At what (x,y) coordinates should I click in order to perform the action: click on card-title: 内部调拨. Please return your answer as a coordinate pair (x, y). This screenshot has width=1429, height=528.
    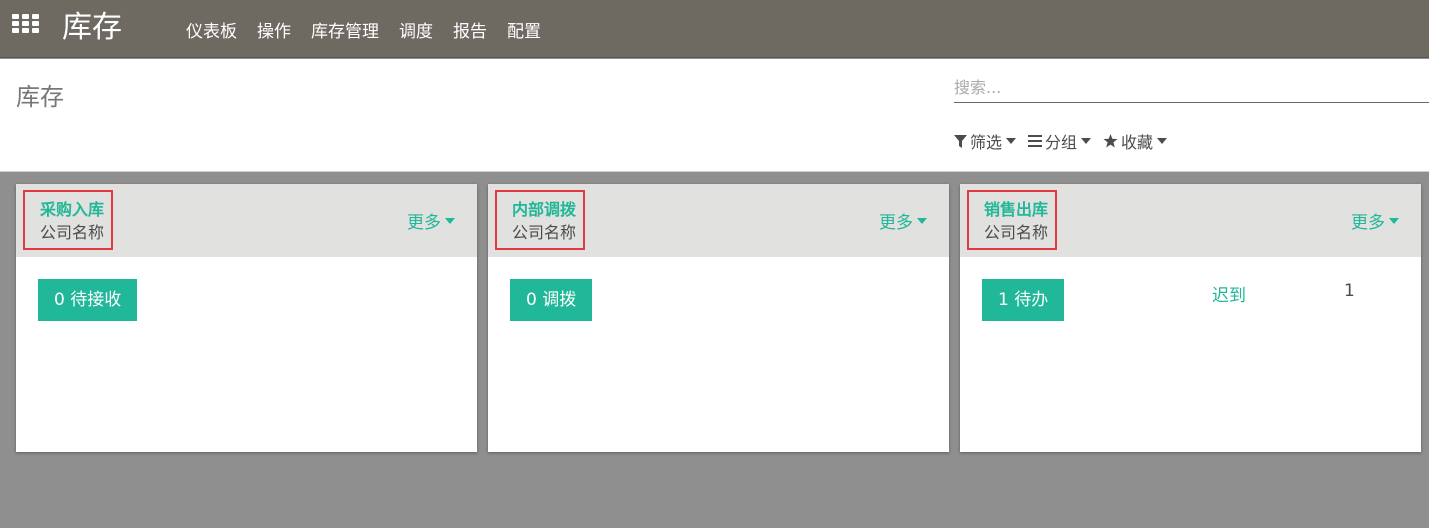
    Looking at the image, I should click on (544, 210).